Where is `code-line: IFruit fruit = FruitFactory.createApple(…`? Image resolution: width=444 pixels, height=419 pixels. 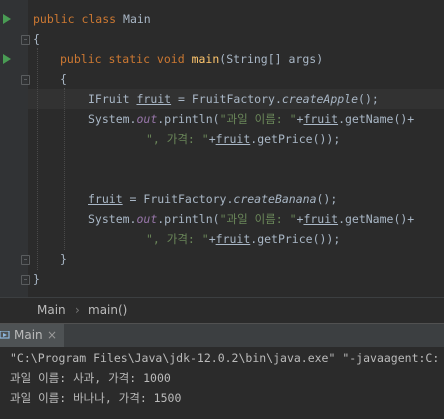 code-line: IFruit fruit = FruitFactory.createApple(… is located at coordinates (233, 99).